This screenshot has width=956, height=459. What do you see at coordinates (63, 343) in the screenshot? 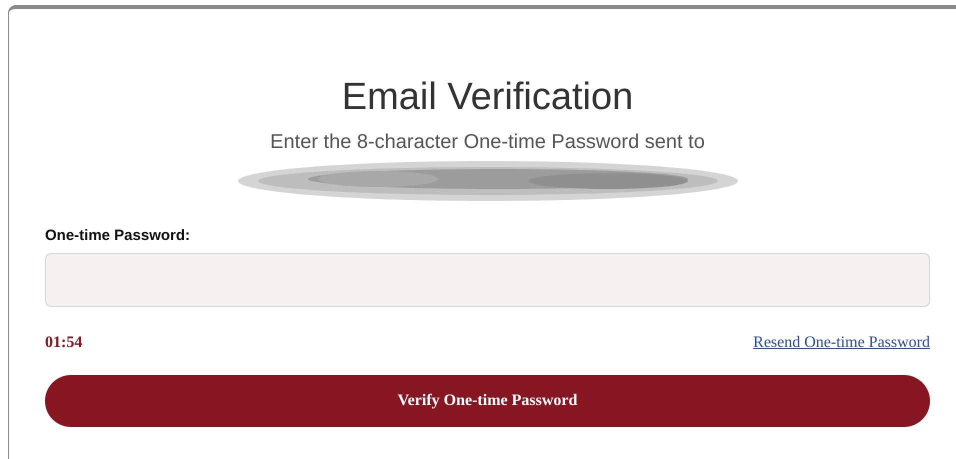
I see `countdown-timer: 01:54` at bounding box center [63, 343].